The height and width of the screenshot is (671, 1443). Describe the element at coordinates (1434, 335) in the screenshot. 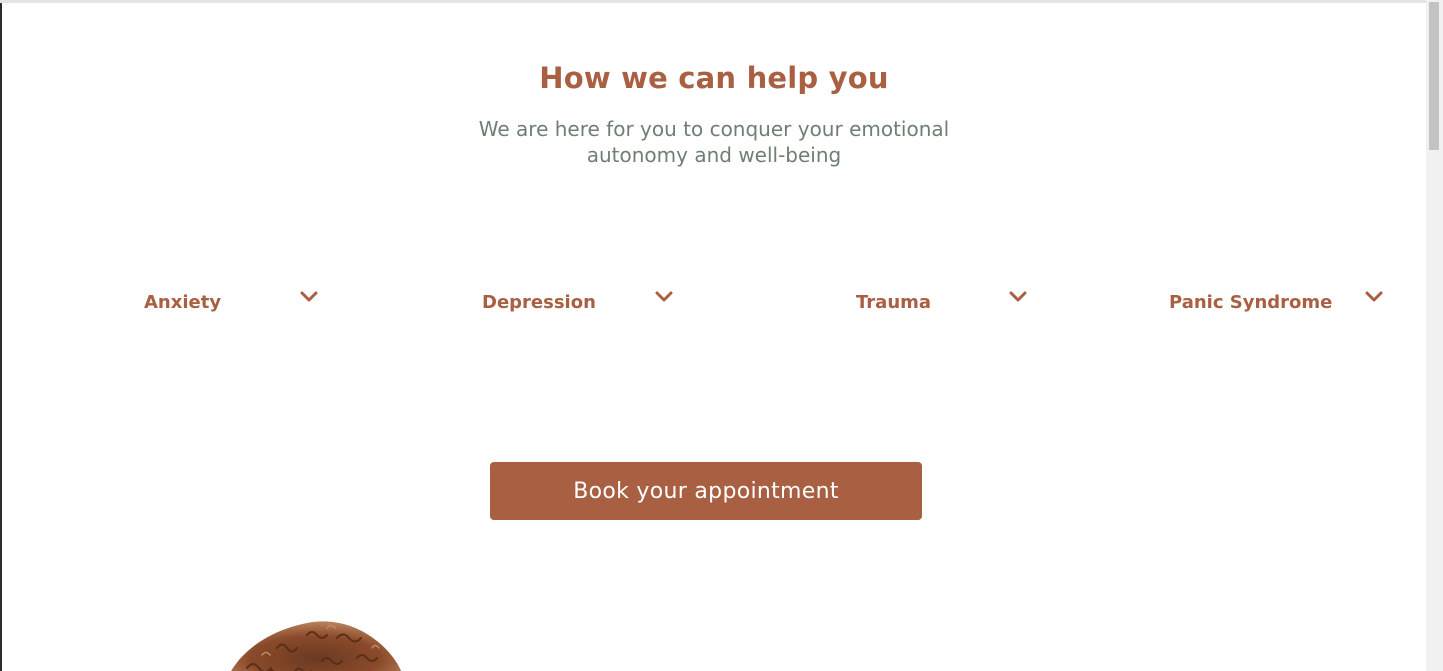

I see `vertical-scrollbar` at that location.